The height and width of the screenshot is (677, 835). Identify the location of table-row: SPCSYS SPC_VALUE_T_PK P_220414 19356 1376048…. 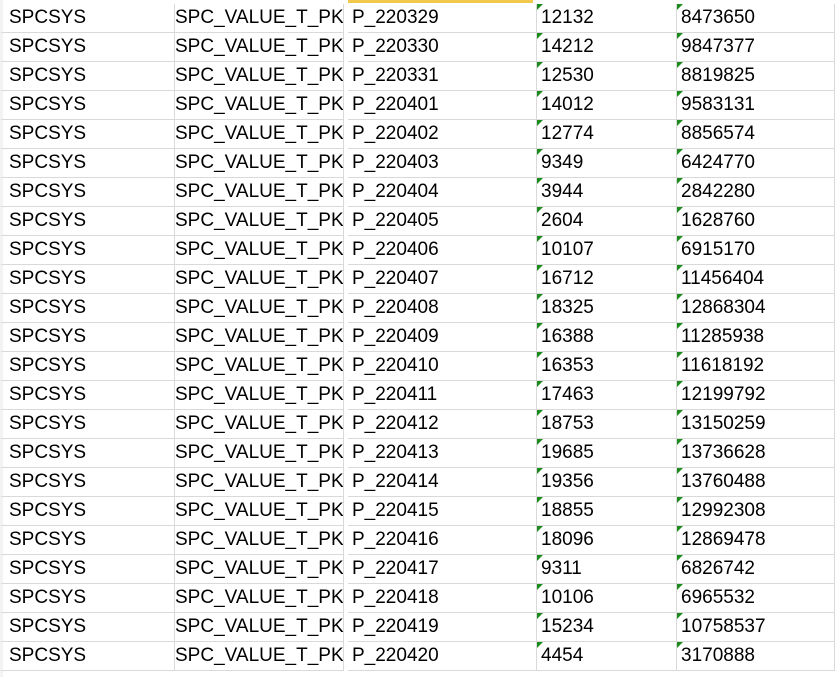
(417, 482).